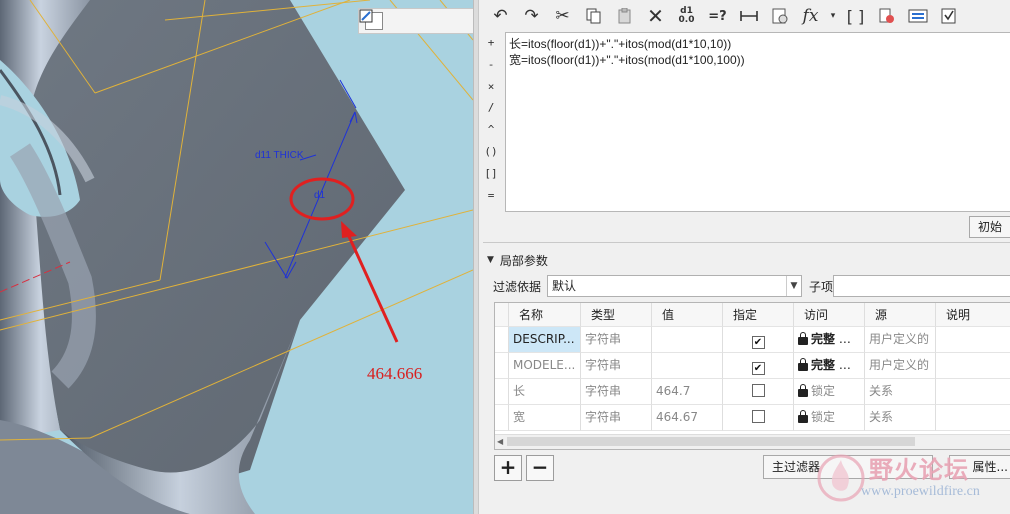 The image size is (1010, 514). Describe the element at coordinates (624, 16) in the screenshot. I see `paste-icon` at that location.